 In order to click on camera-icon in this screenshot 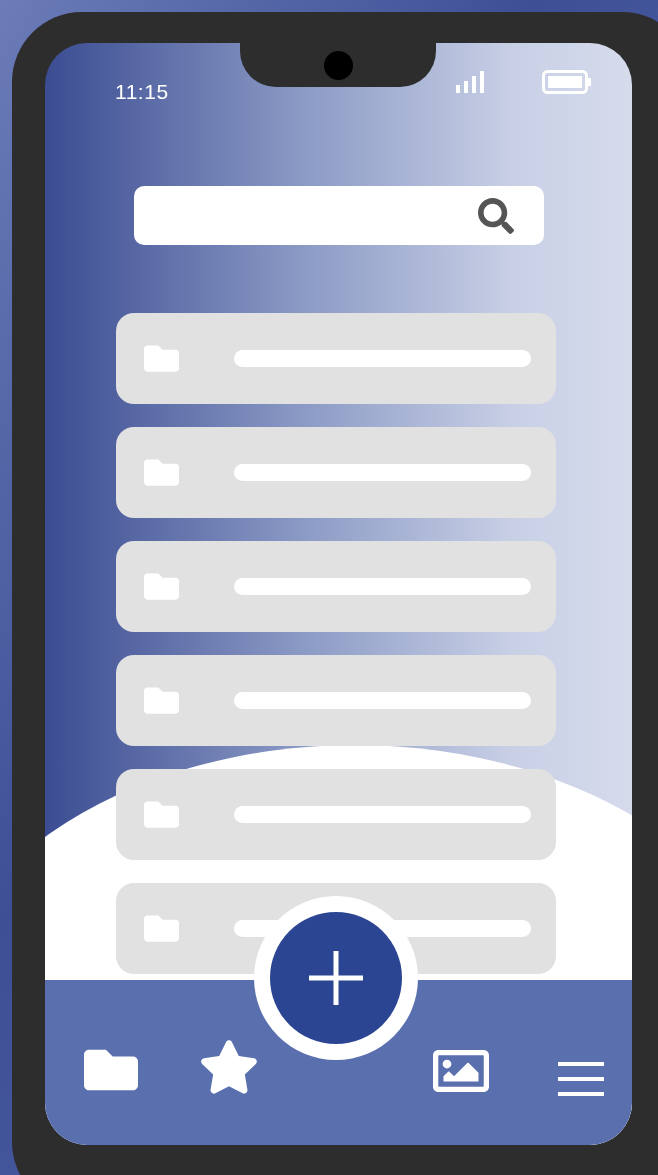, I will do `click(338, 65)`.